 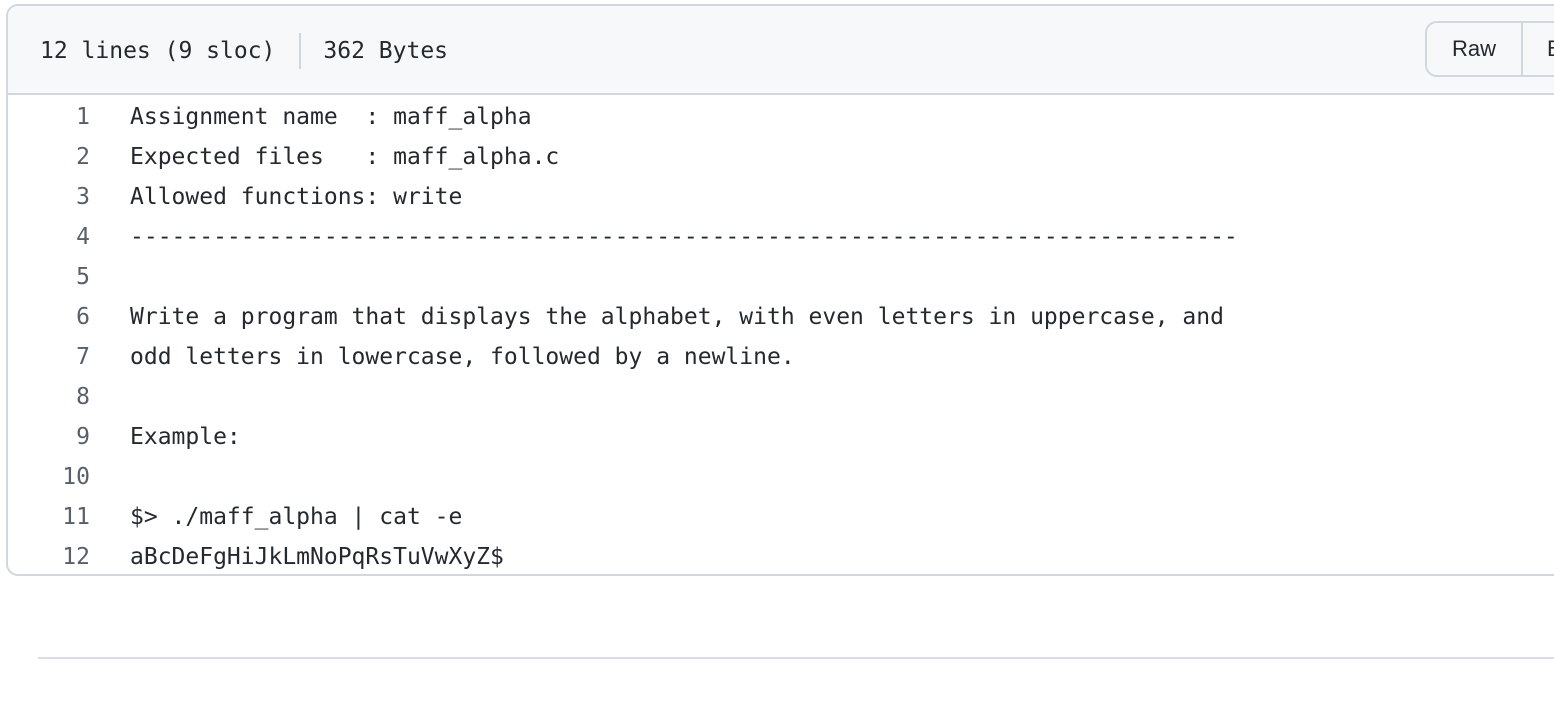 I want to click on line-number: 1, so click(x=49, y=117).